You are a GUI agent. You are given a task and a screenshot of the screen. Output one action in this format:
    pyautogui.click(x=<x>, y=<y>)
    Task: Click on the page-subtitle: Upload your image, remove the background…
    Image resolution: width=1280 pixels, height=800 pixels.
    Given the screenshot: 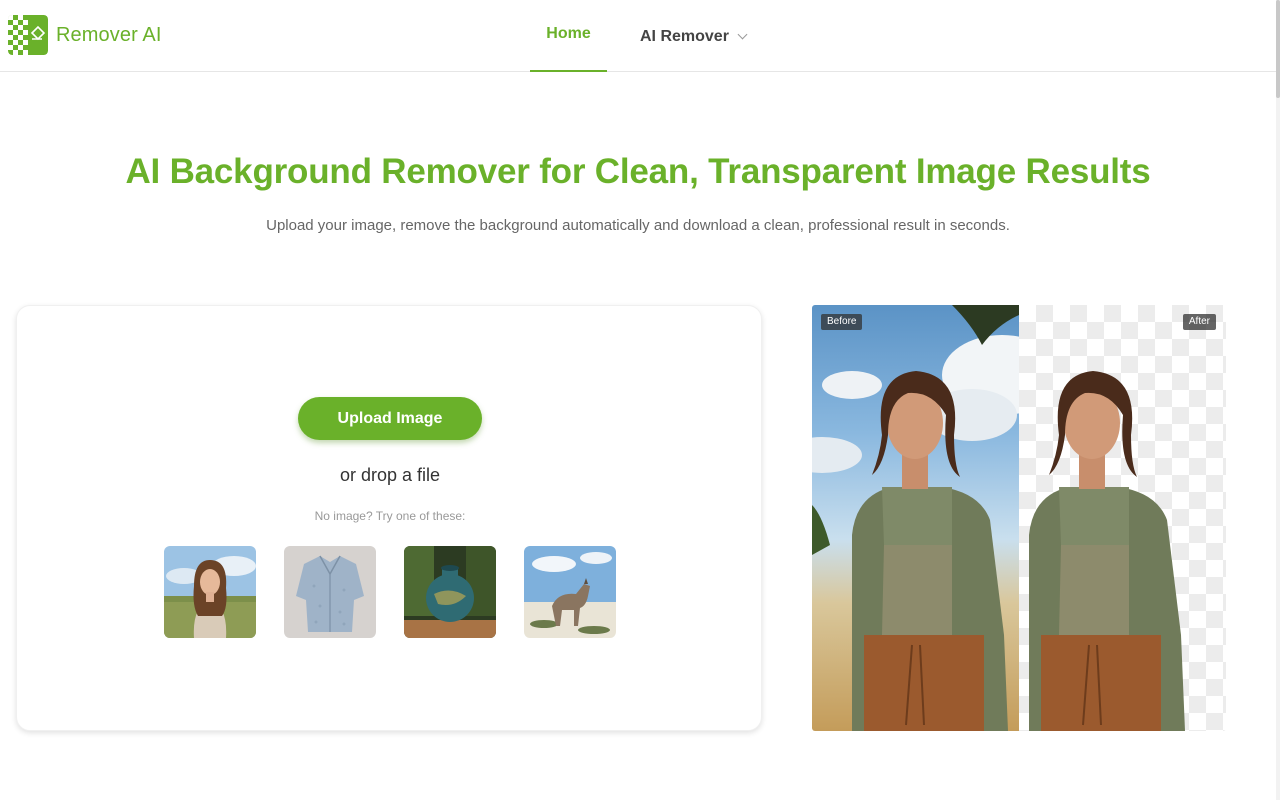 What is the action you would take?
    pyautogui.click(x=638, y=225)
    